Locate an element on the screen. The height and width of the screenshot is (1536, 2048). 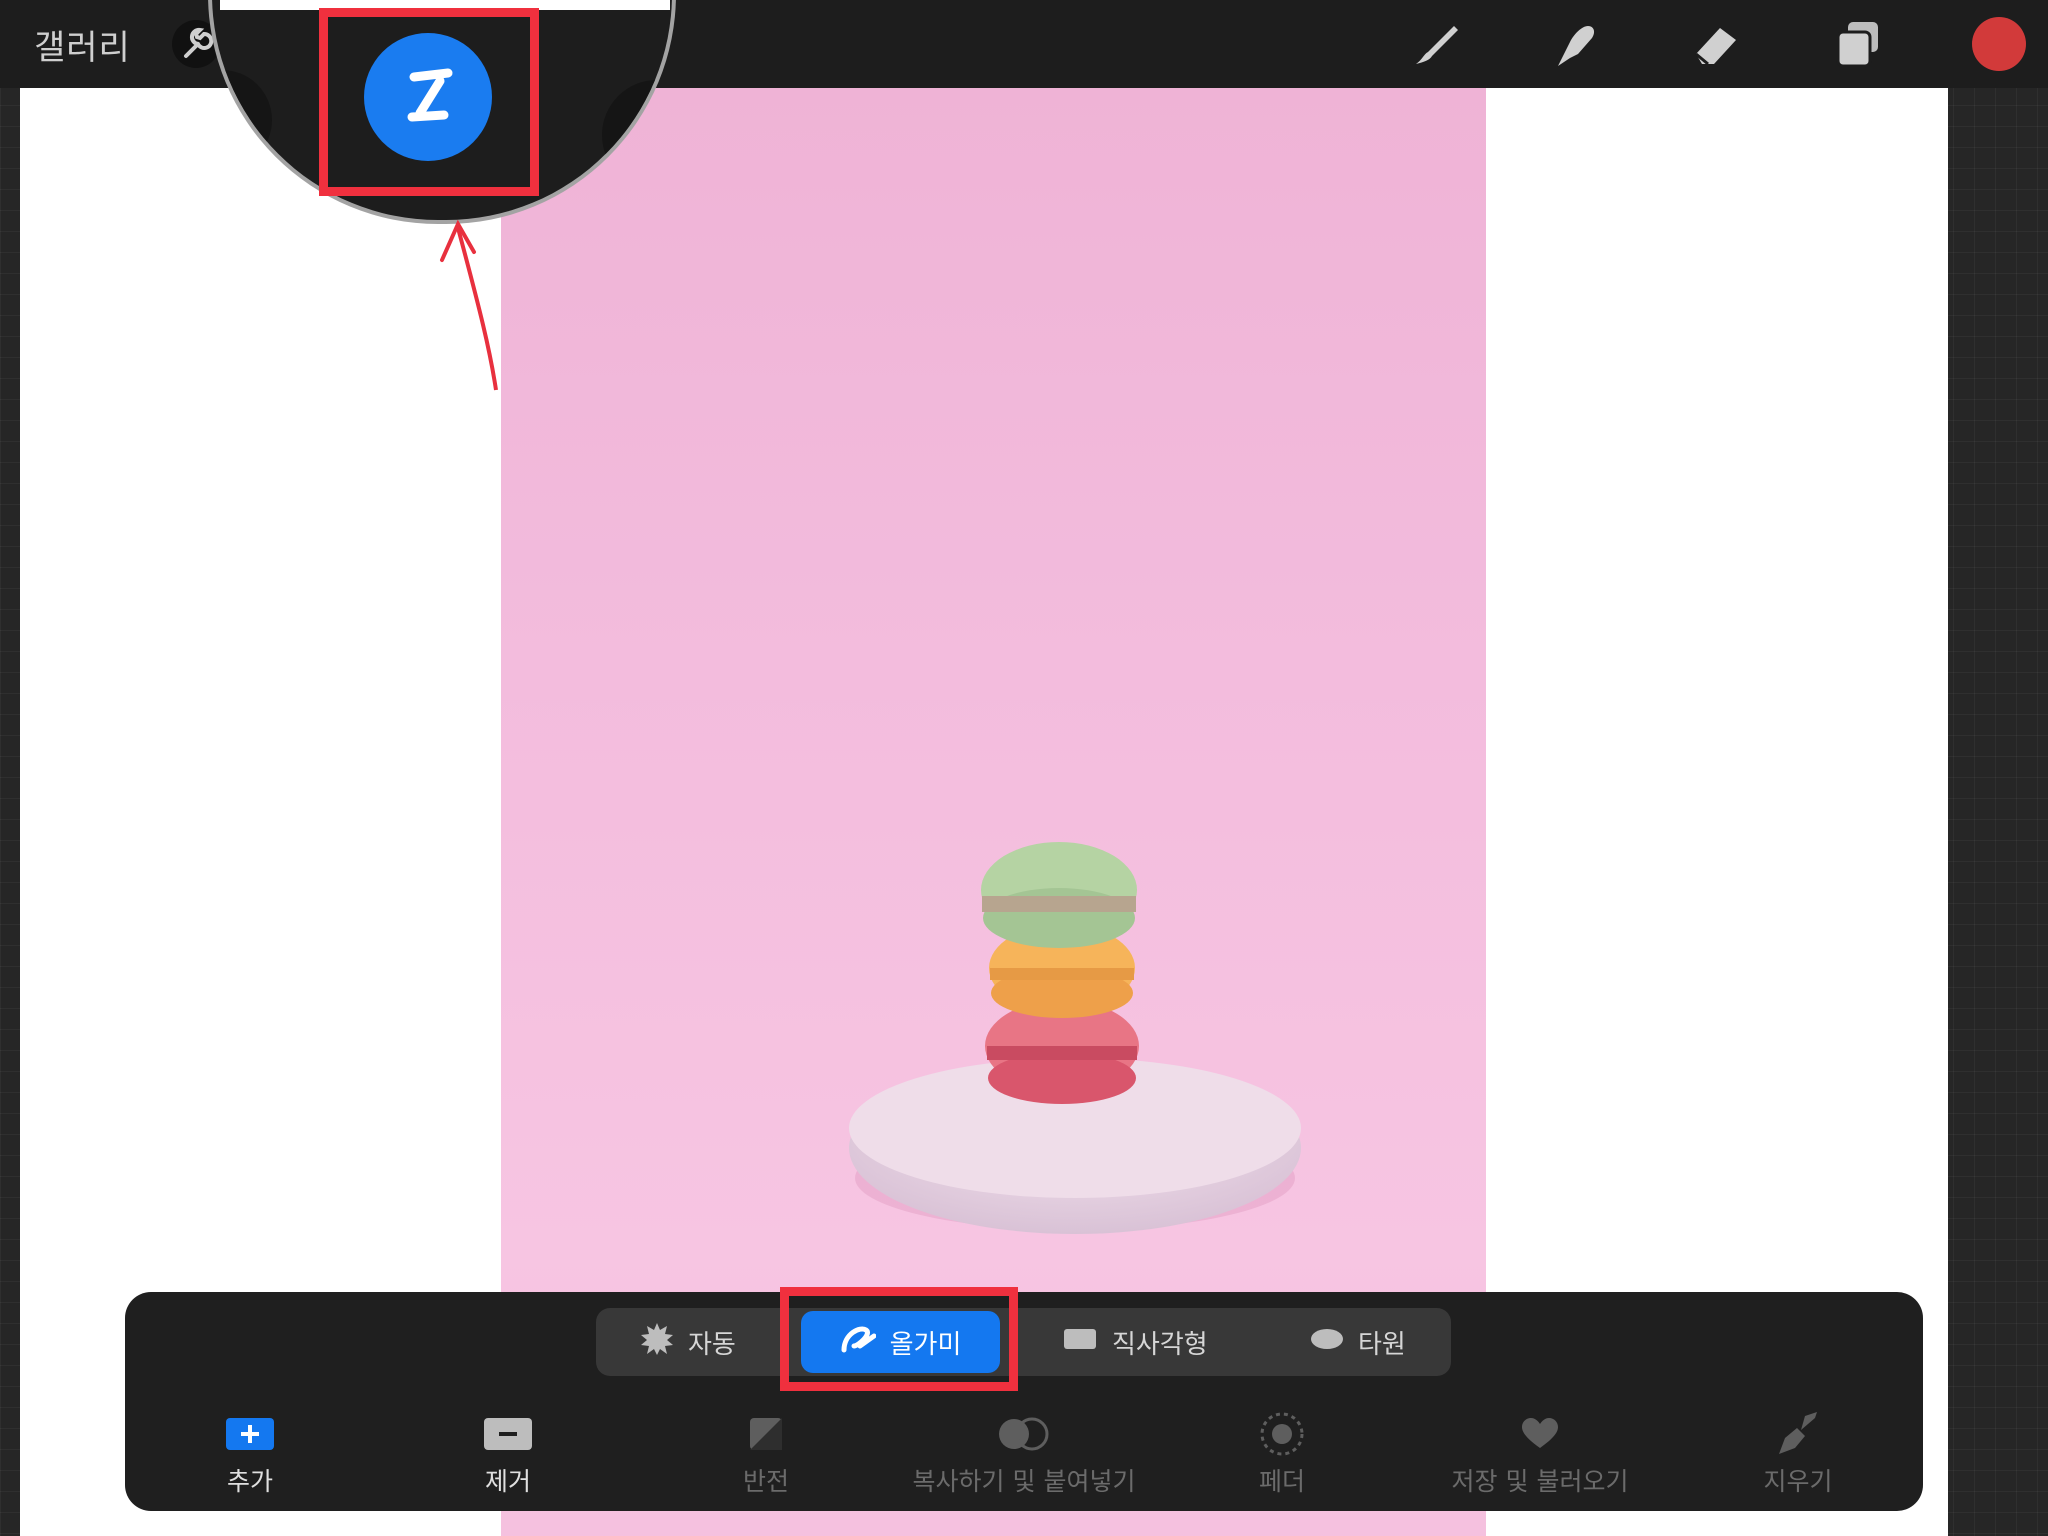
mode-rectangle: 직사각형 is located at coordinates (1136, 1342).